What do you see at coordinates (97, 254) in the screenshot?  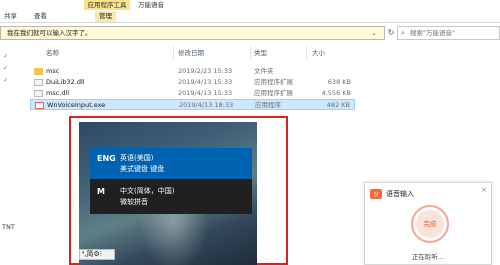 I see `ime-toolbar: ❛,简⚙⁝` at bounding box center [97, 254].